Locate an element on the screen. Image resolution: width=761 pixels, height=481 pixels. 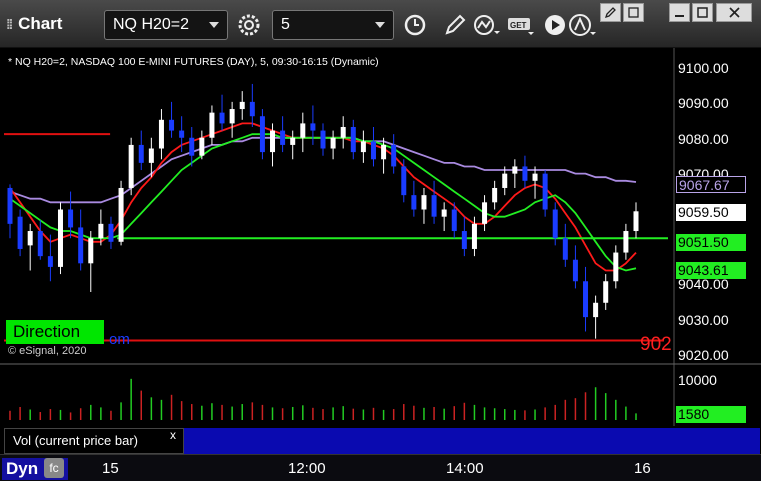
minimize-icon is located at coordinates (679, 12).